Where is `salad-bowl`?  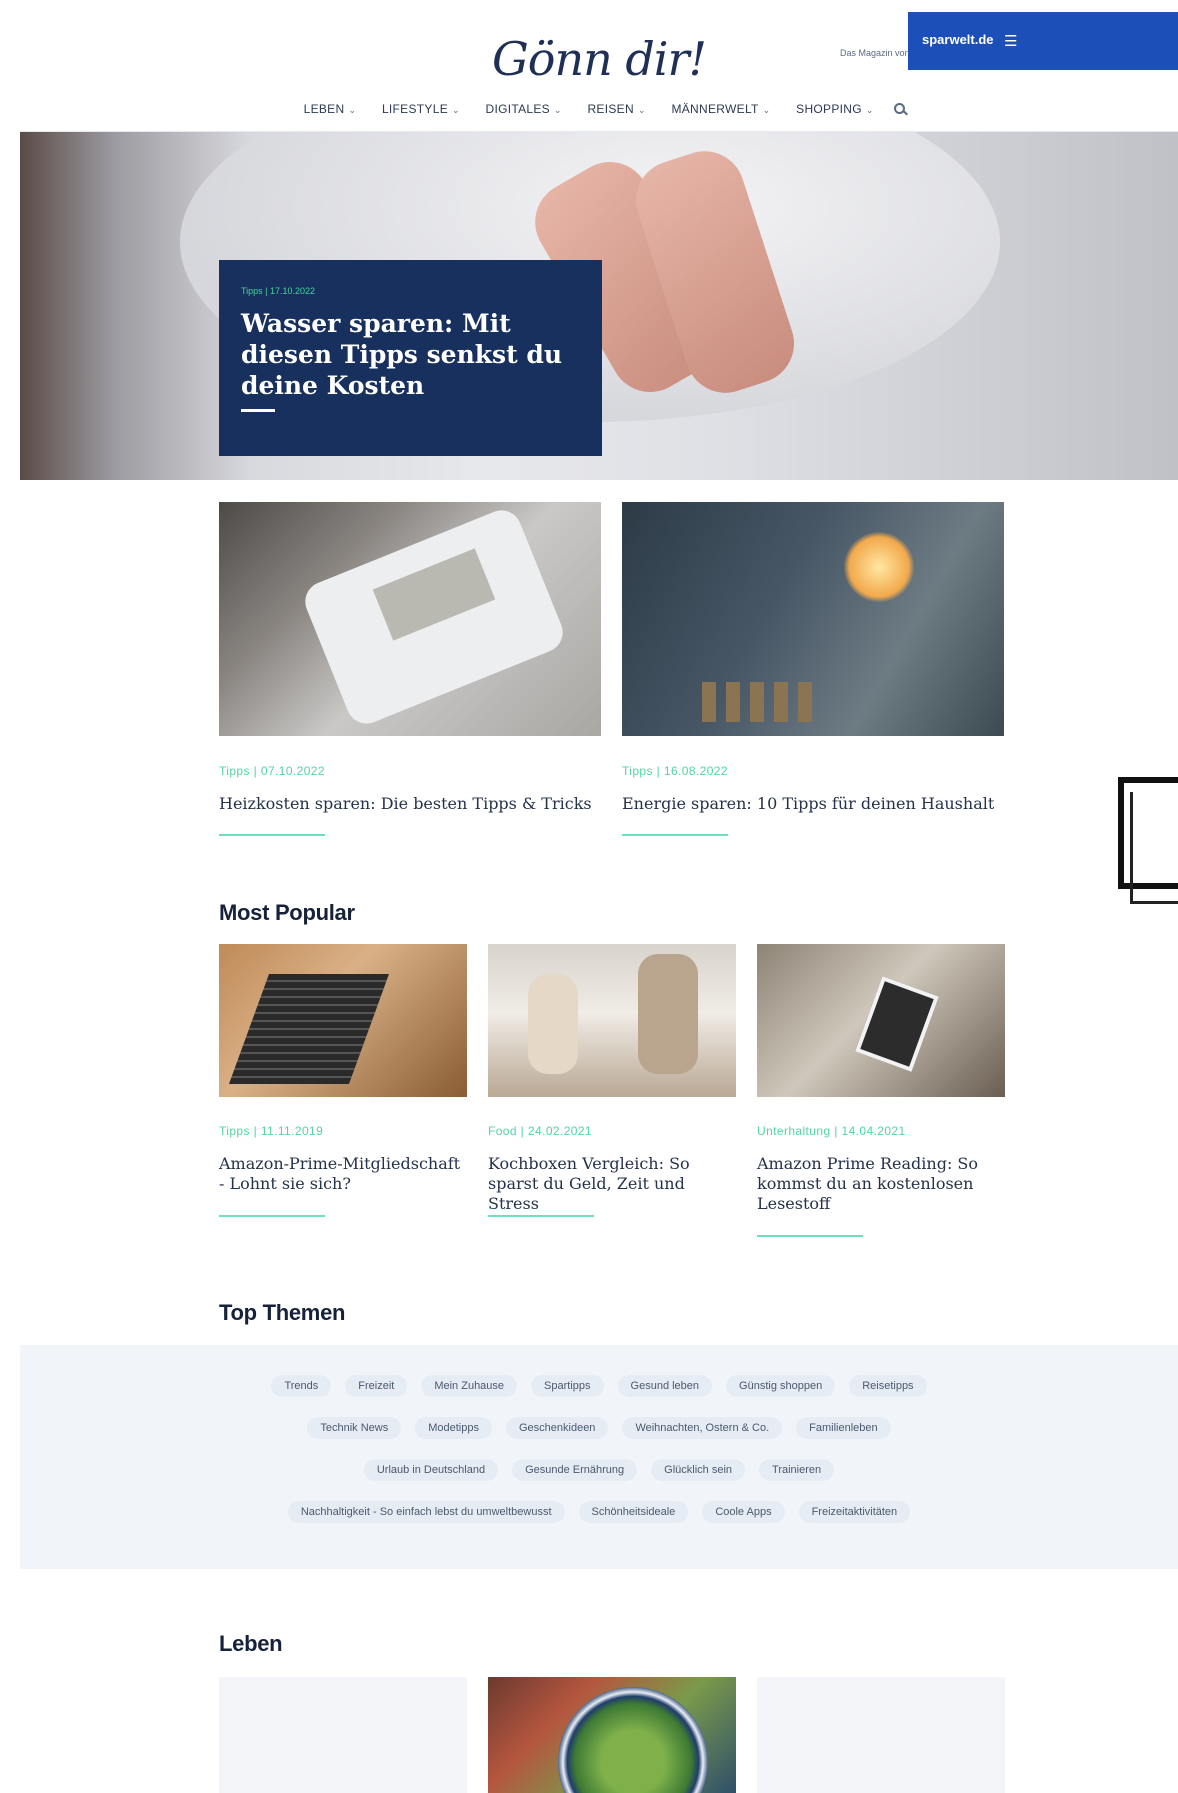 salad-bowl is located at coordinates (633, 1740).